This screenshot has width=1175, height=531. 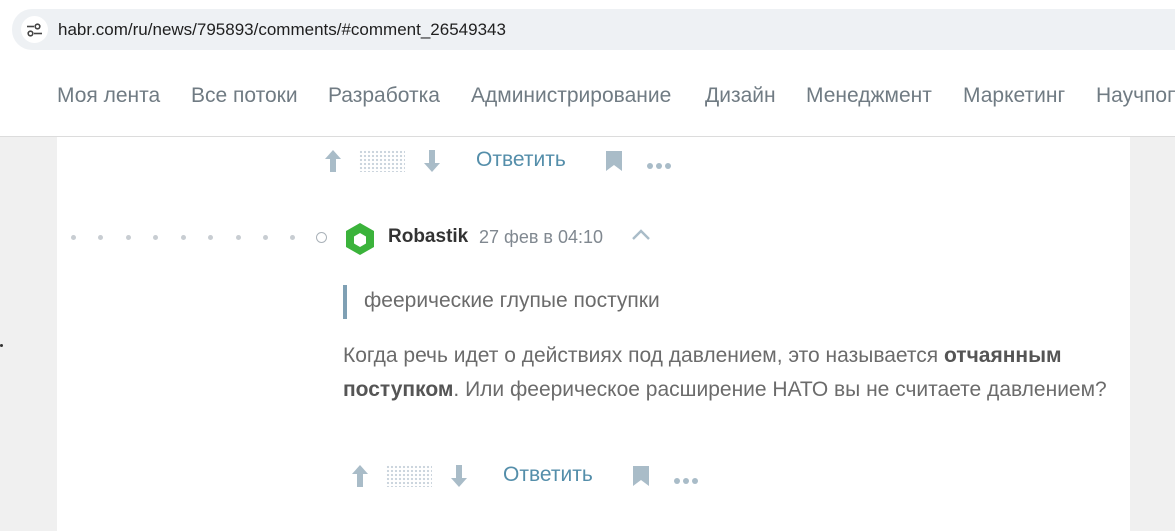 I want to click on nav-item-marketing: Маркетинг, so click(x=1014, y=96).